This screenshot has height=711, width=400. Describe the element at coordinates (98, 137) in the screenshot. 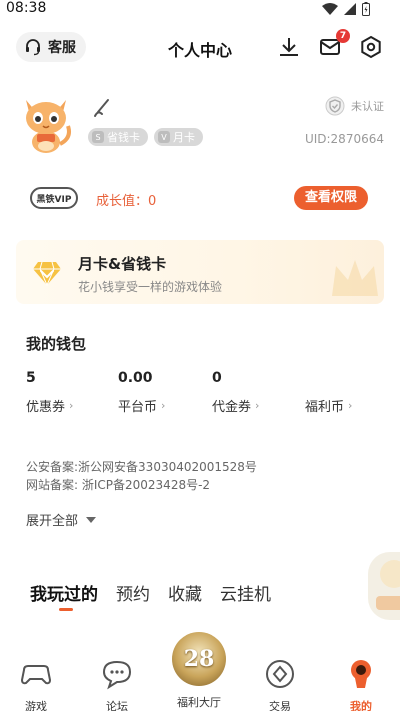

I see `diamond-icon: S` at that location.